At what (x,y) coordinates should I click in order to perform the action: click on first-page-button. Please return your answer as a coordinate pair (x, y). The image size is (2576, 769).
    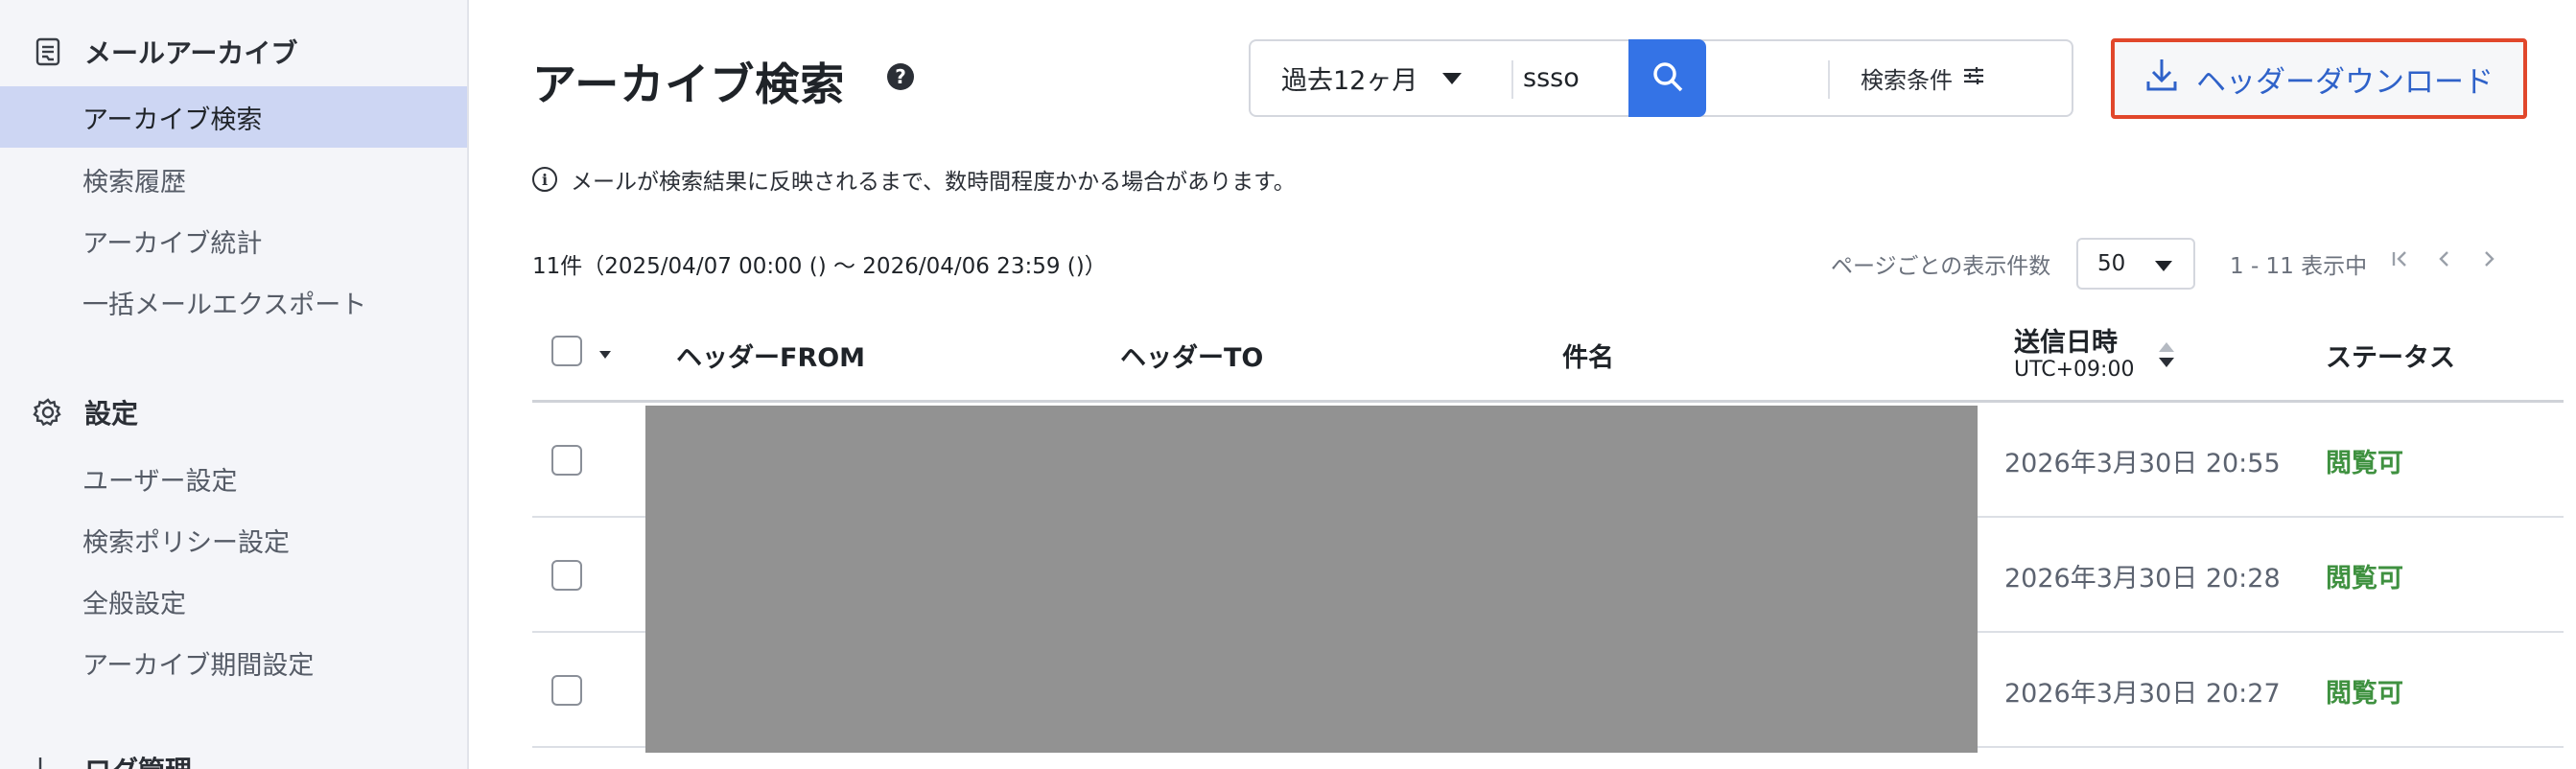
    Looking at the image, I should click on (2400, 261).